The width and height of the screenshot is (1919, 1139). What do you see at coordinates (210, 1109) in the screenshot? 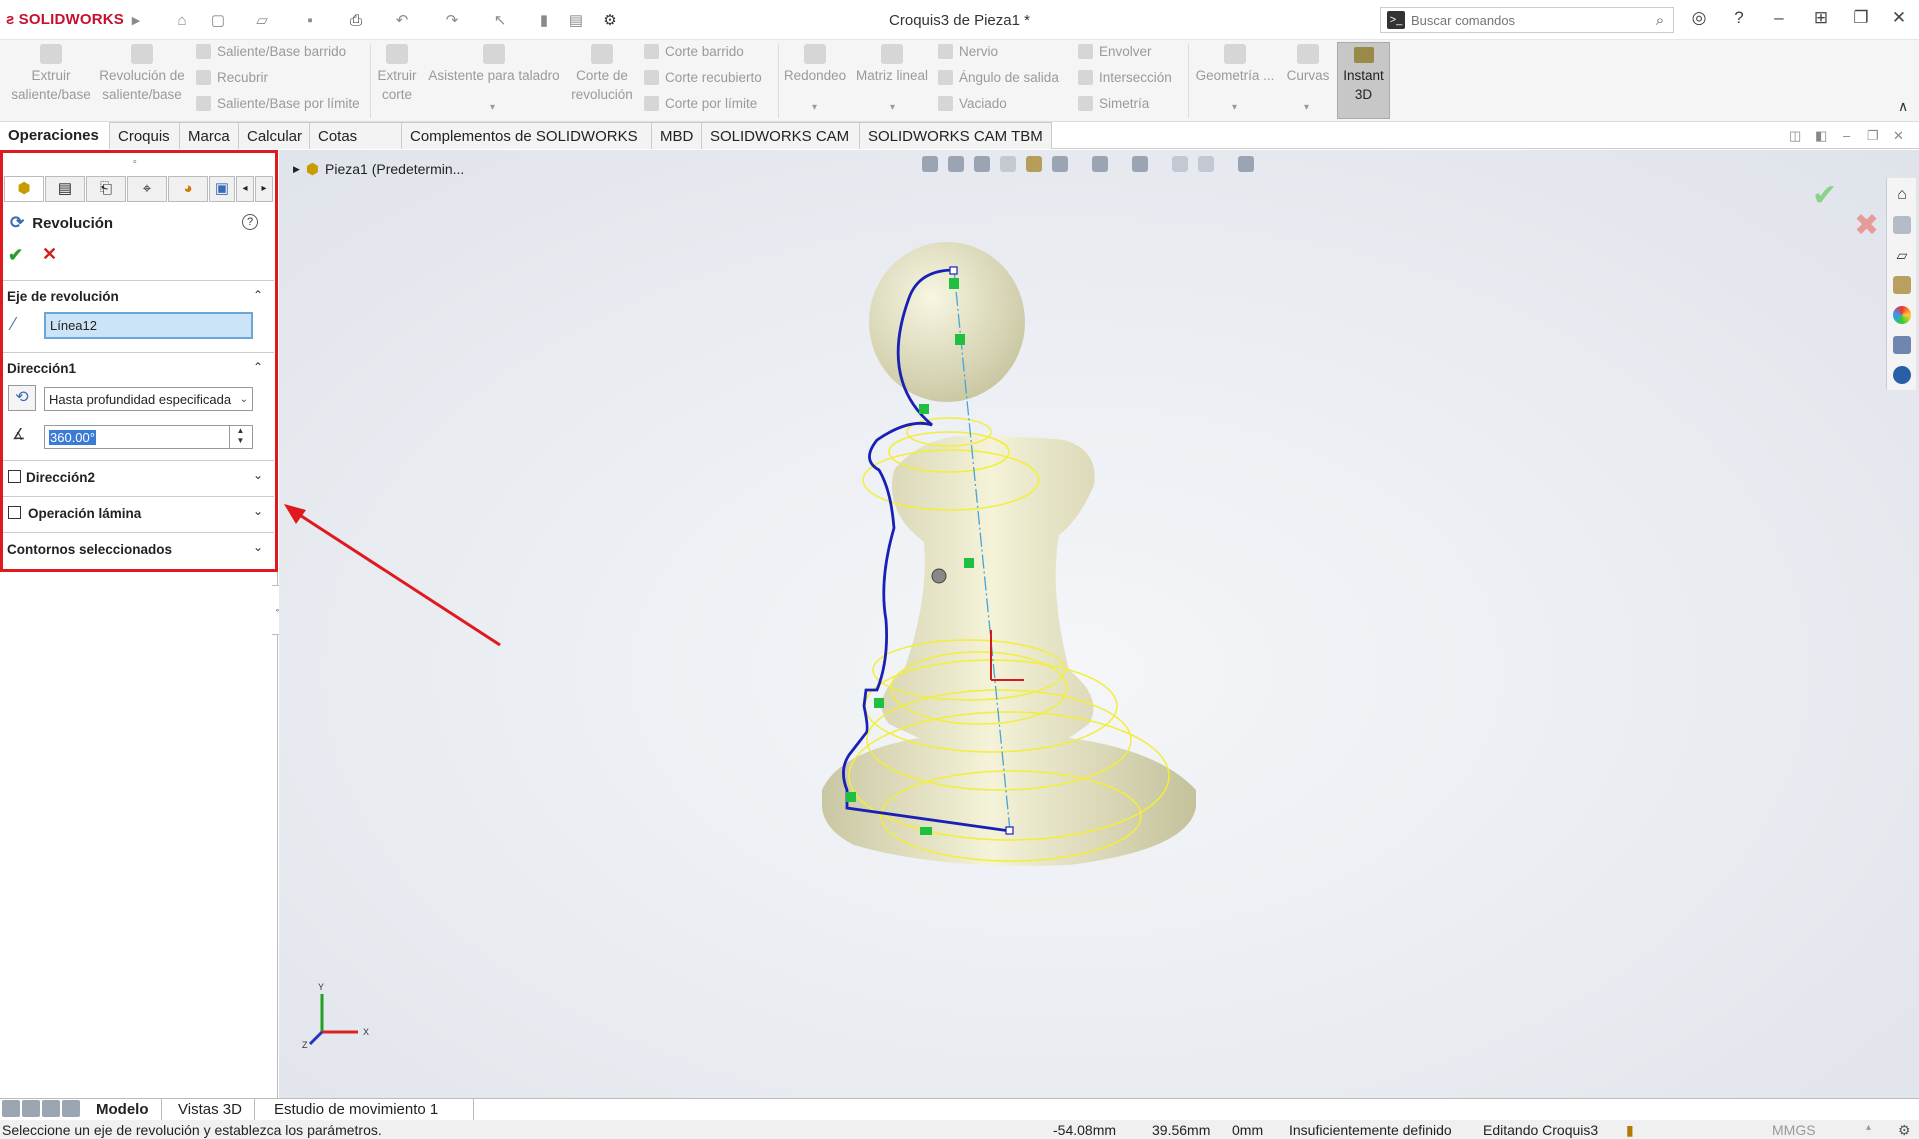
I see `tab-vistas-3d: Vistas 3D` at bounding box center [210, 1109].